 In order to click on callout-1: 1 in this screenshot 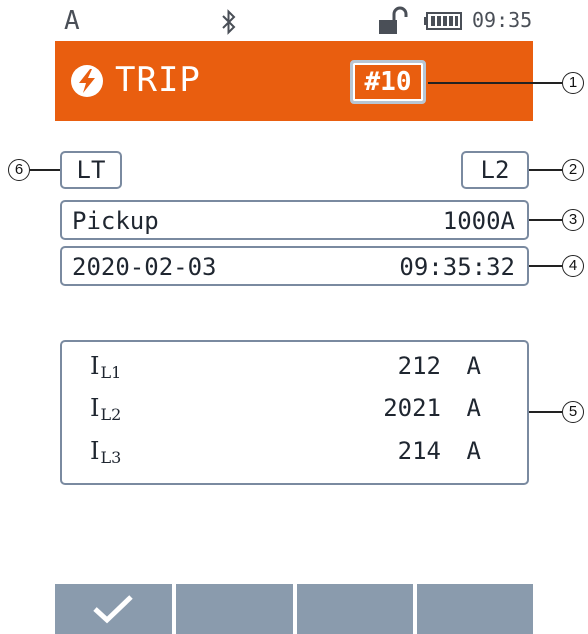, I will do `click(573, 83)`.